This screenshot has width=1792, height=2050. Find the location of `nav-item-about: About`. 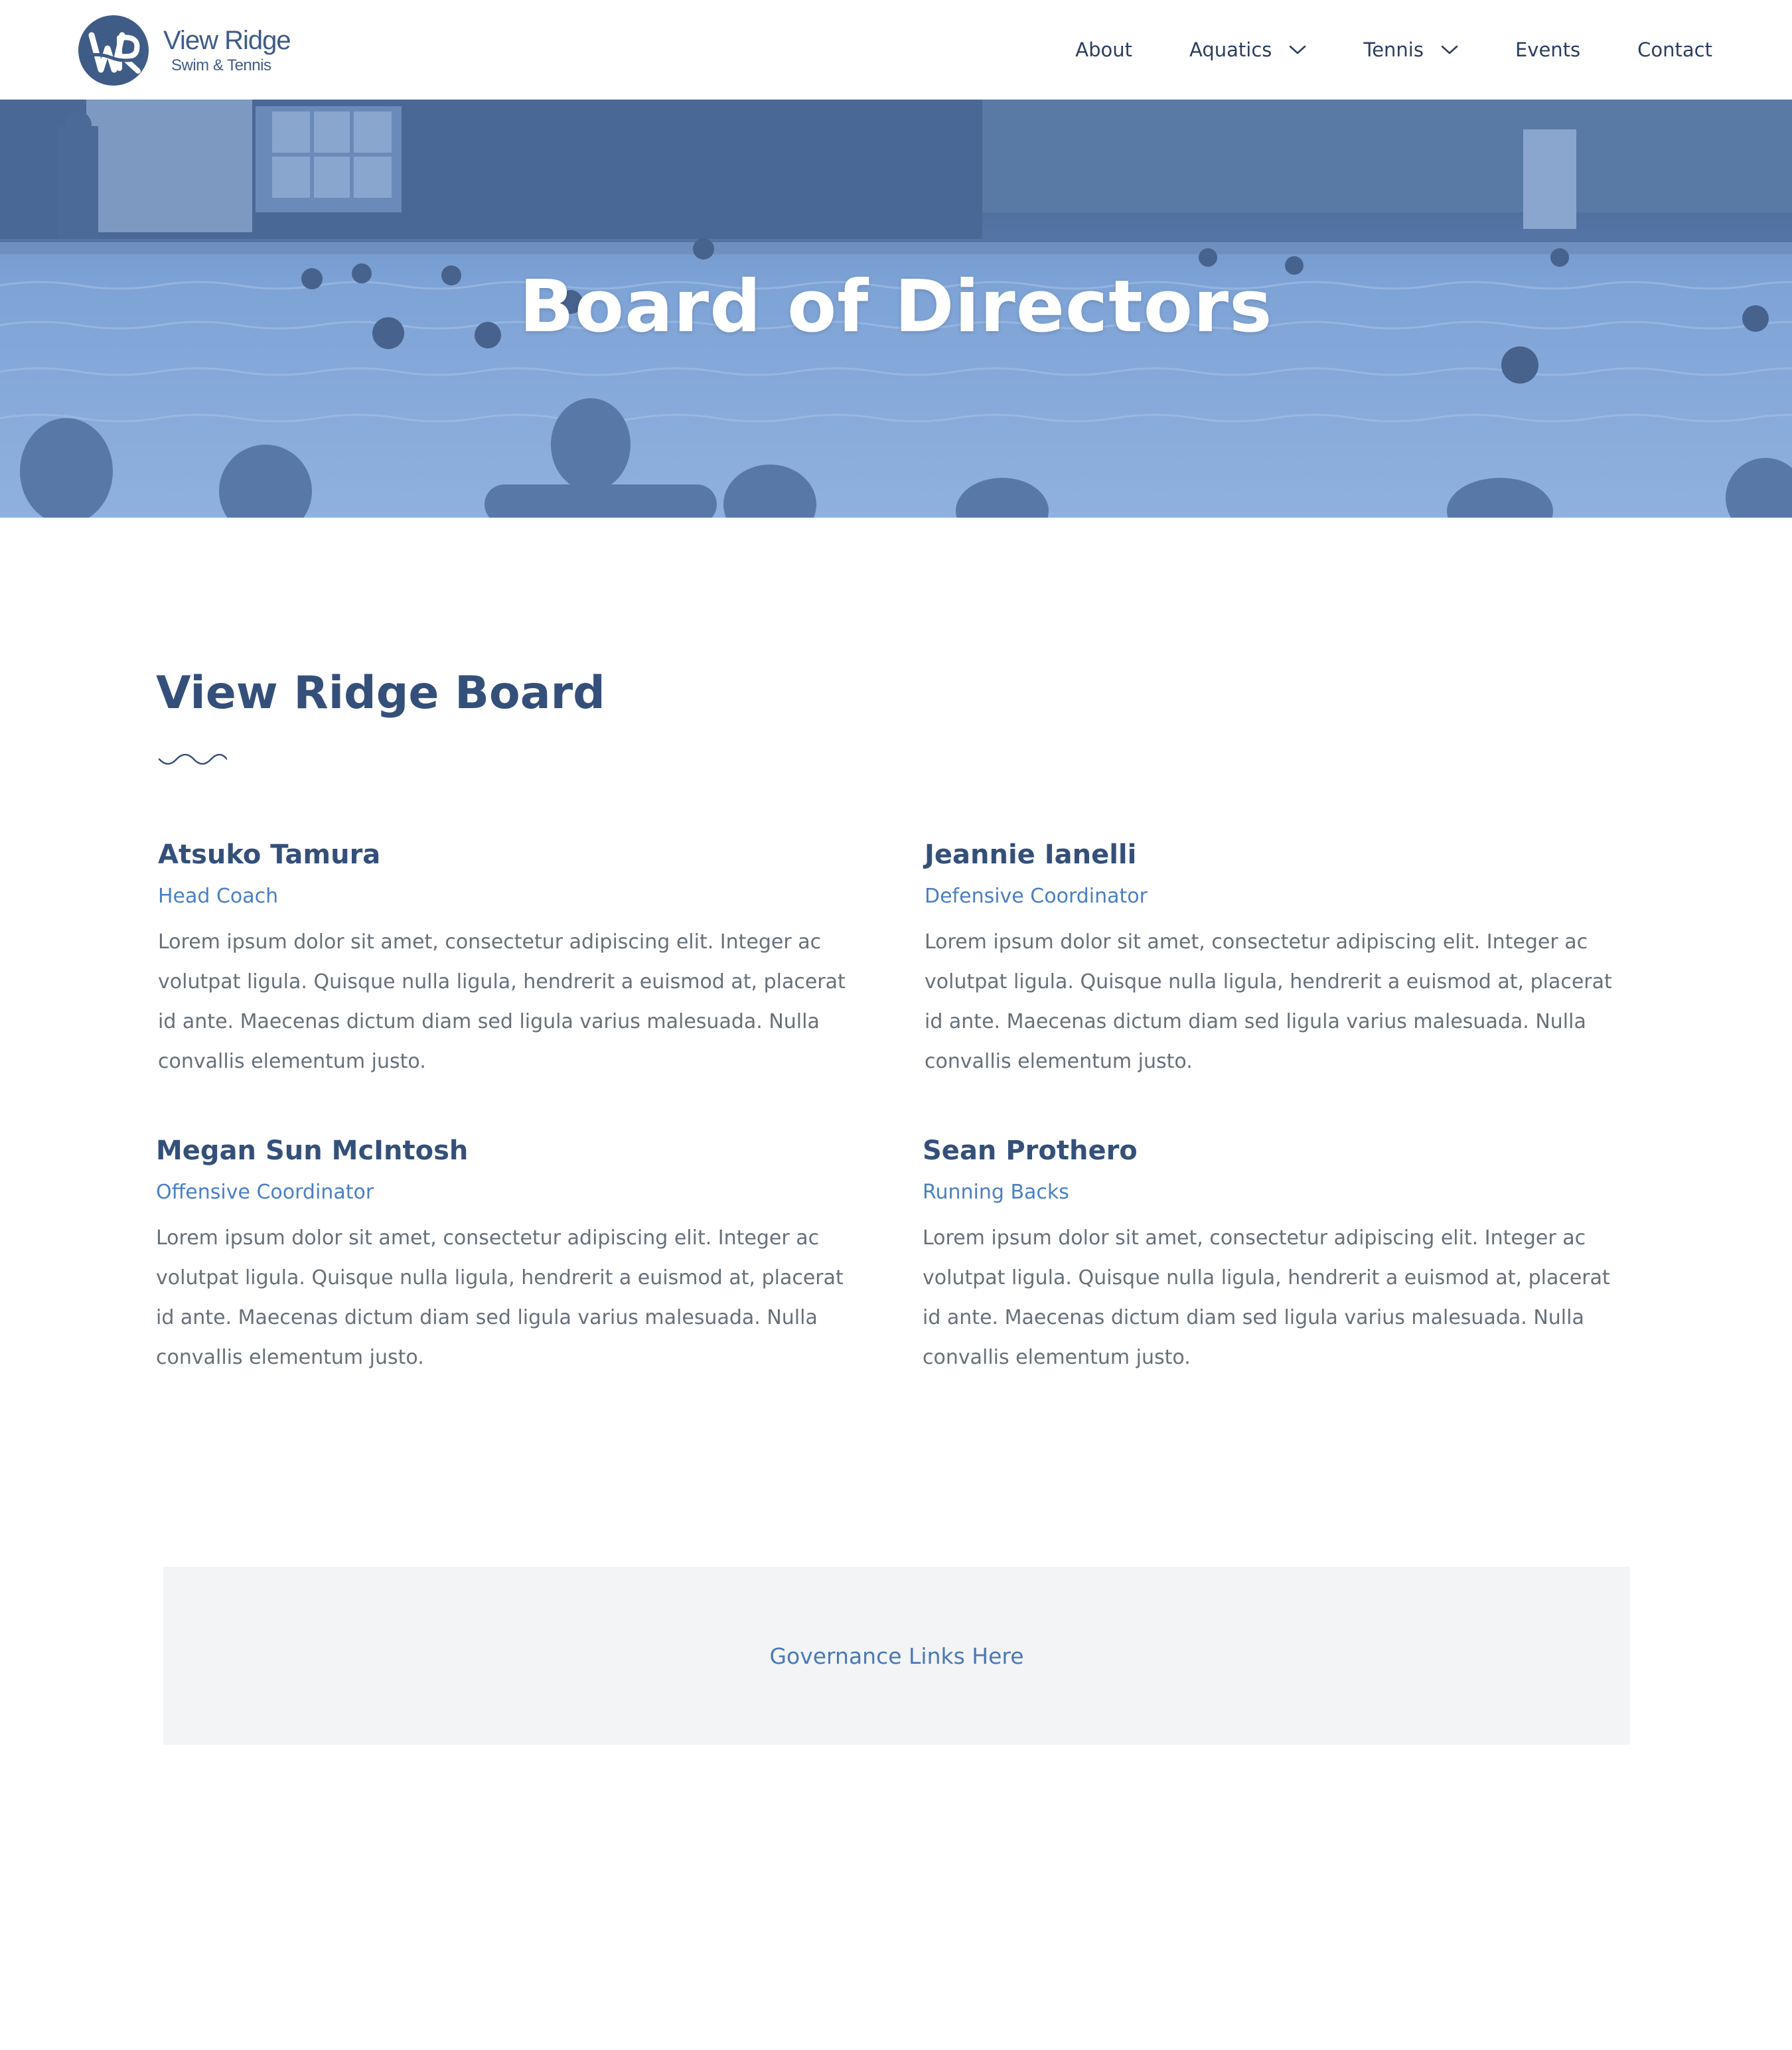

nav-item-about: About is located at coordinates (1103, 50).